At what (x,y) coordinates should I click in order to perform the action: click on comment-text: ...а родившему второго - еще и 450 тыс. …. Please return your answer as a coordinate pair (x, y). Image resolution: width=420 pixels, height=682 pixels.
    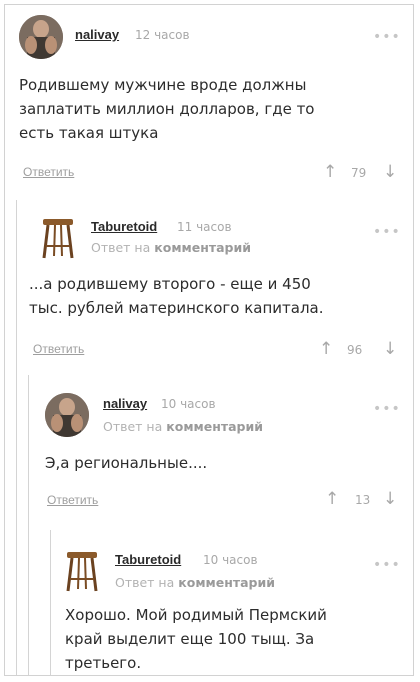
    Looking at the image, I should click on (176, 296).